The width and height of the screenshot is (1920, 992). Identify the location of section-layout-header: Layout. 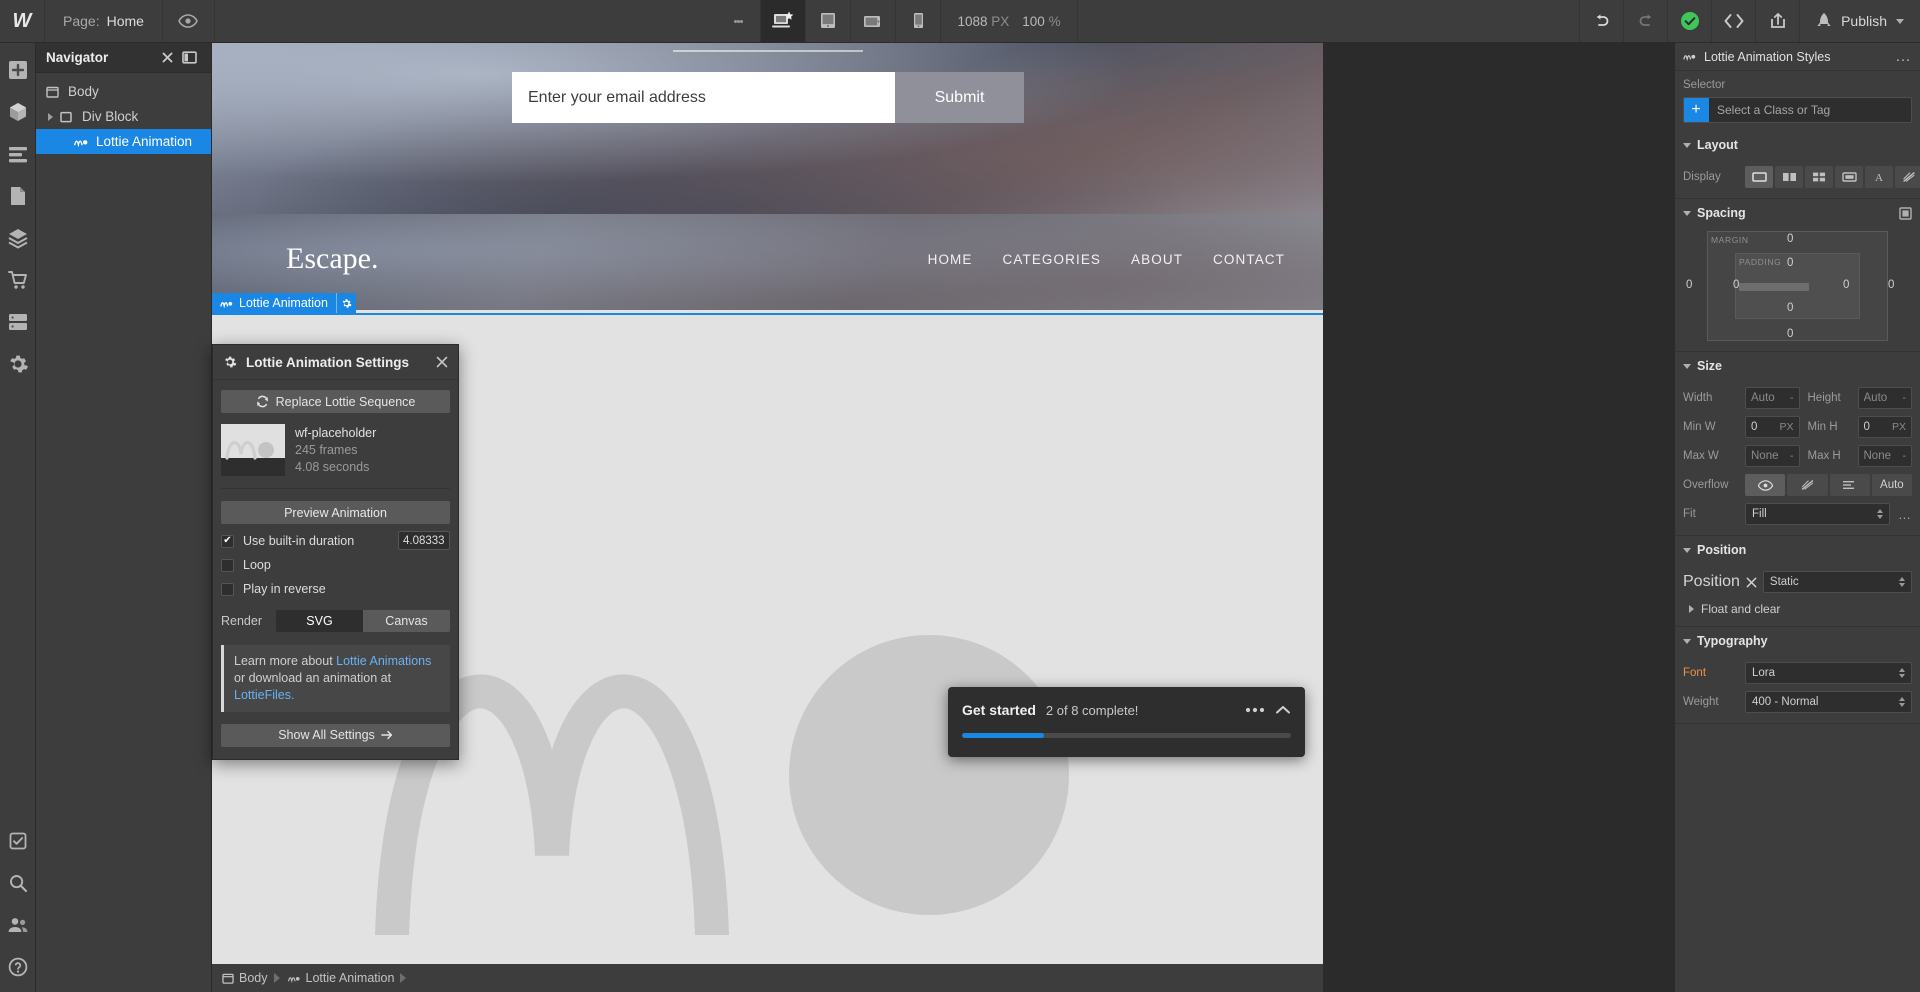
(1797, 145).